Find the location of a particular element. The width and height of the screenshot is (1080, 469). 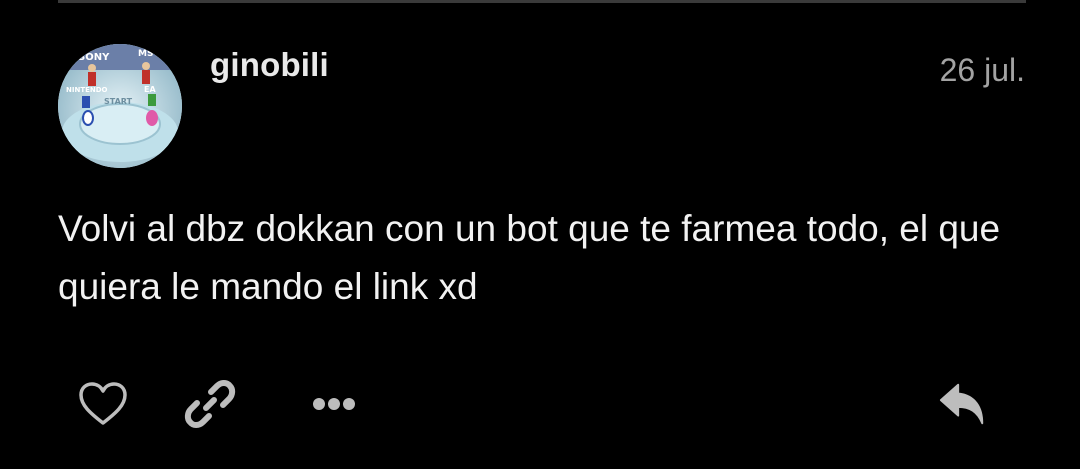

avatar-label-ea: EA is located at coordinates (150, 89).